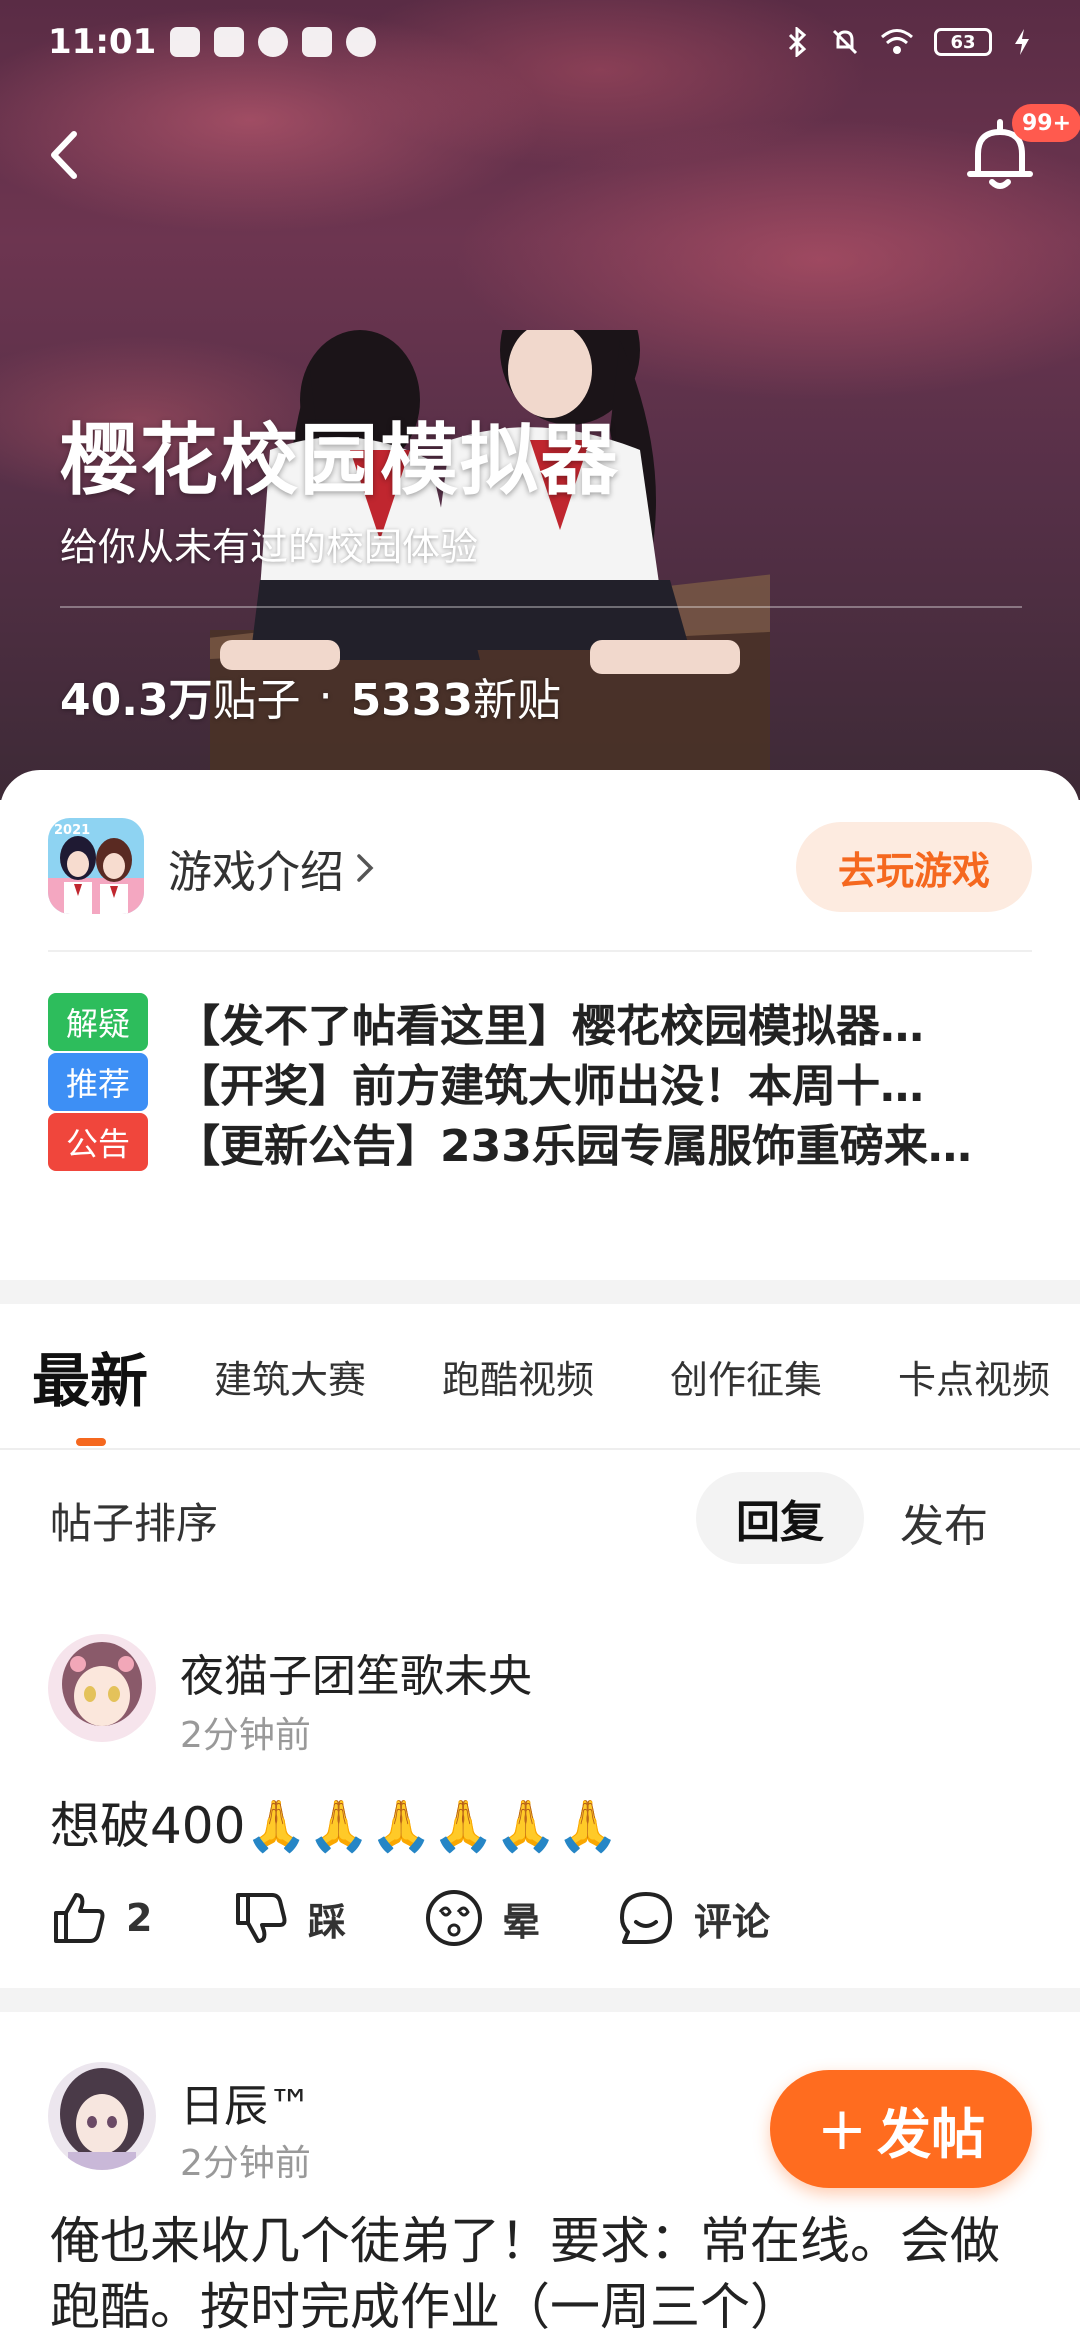 This screenshot has width=1080, height=2340. I want to click on tab-beat-videos: 卡点视频, so click(974, 1376).